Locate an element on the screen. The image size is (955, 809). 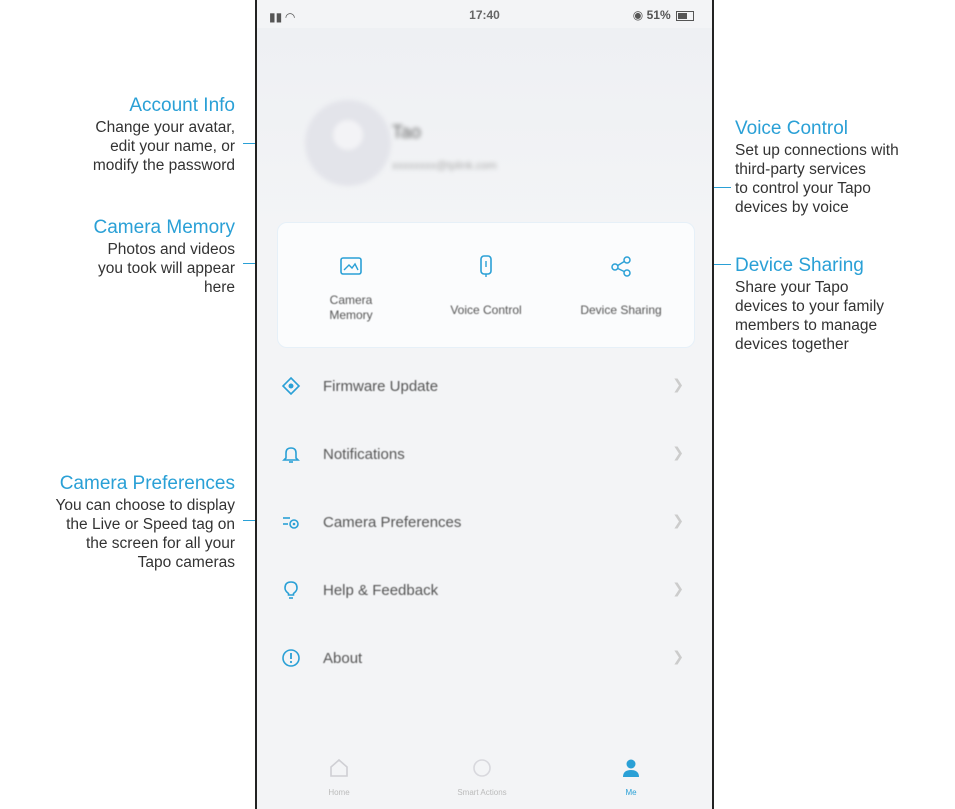
firmware-update-icon is located at coordinates (291, 386).